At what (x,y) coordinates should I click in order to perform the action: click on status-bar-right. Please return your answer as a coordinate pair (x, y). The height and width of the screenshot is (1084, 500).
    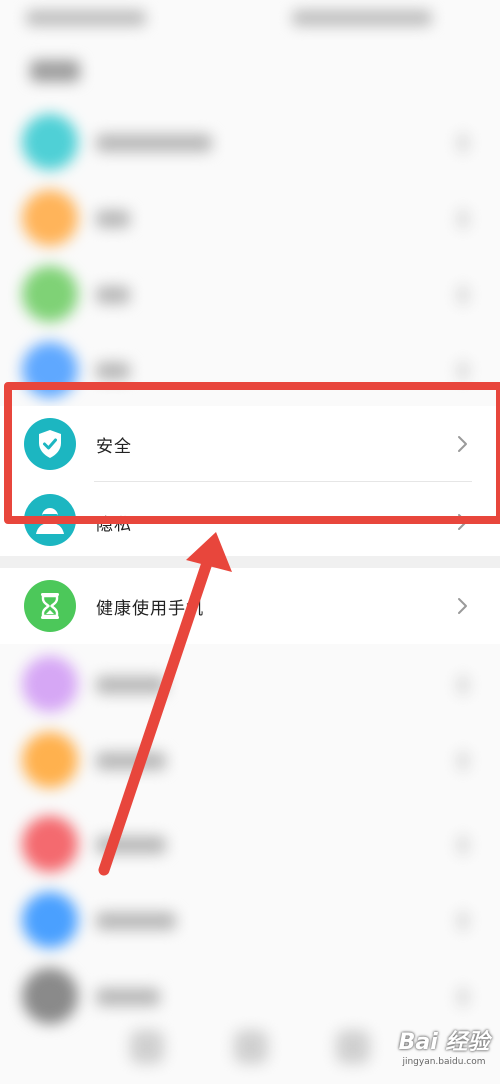
    Looking at the image, I should click on (362, 18).